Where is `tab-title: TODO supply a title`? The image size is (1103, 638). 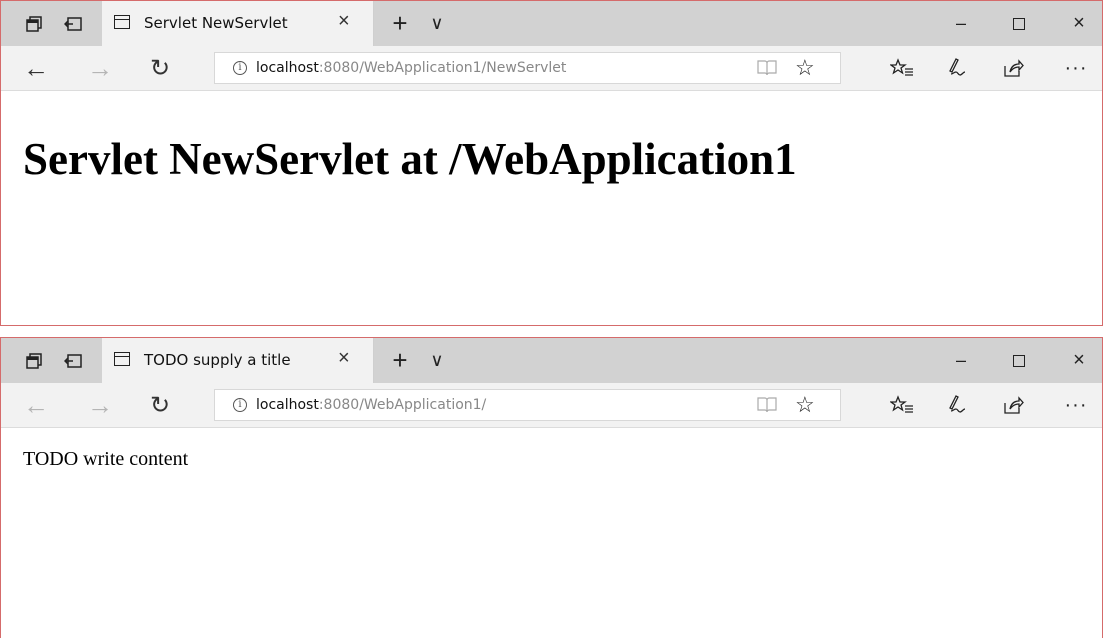 tab-title: TODO supply a title is located at coordinates (217, 360).